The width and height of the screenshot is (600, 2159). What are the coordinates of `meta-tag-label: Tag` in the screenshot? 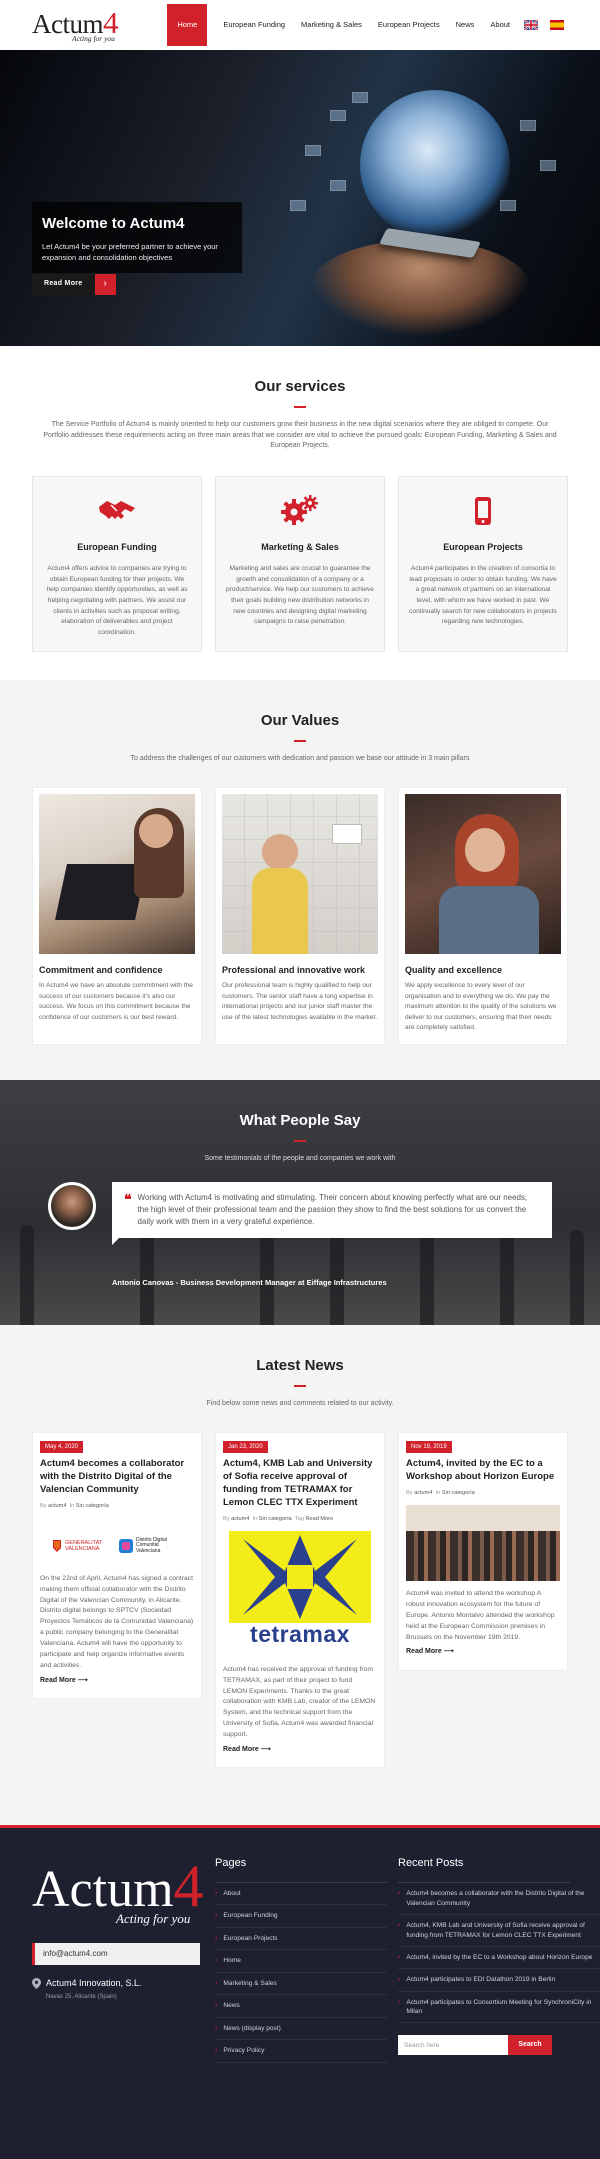 It's located at (299, 1518).